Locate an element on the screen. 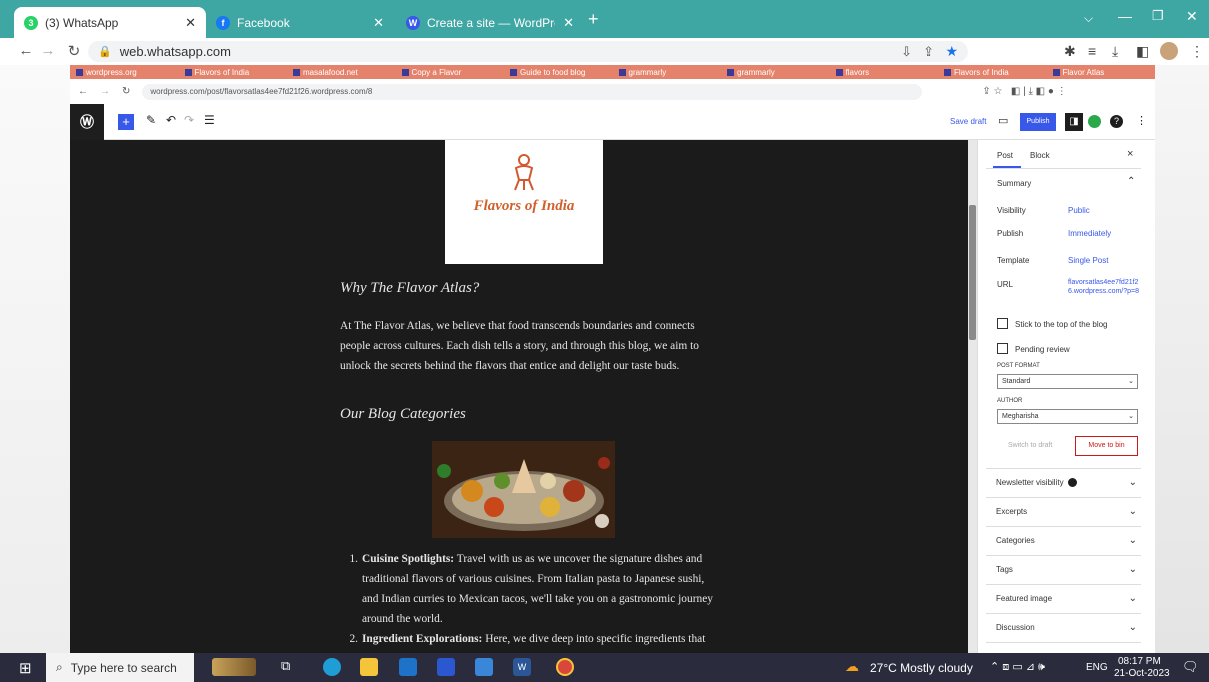  task-view-icon: ⧉ is located at coordinates (285, 666).